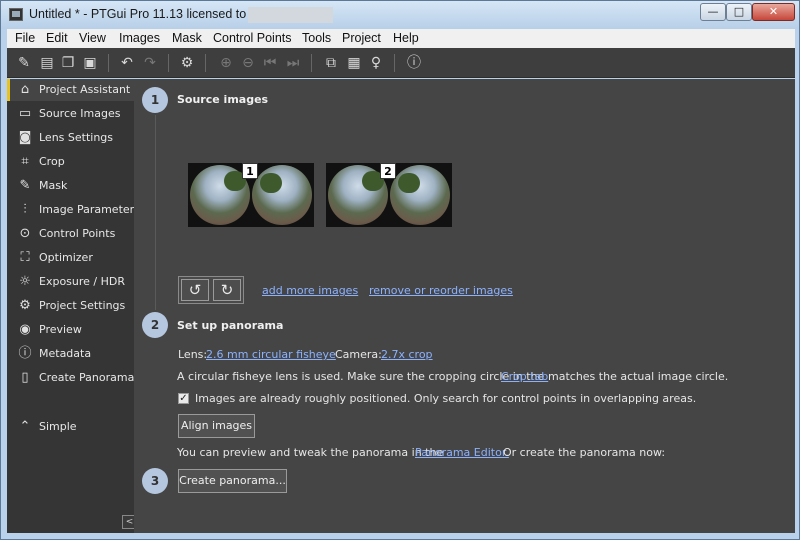 The image size is (800, 540). I want to click on open-project-icon: ▤, so click(47, 63).